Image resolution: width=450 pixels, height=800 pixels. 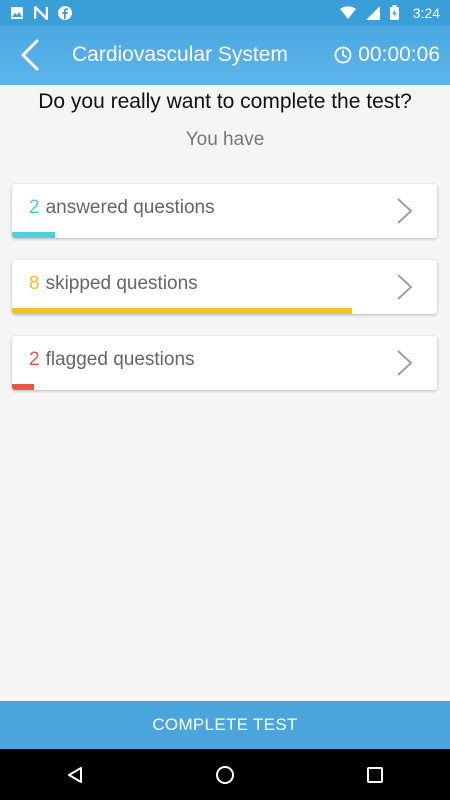 What do you see at coordinates (180, 54) in the screenshot?
I see `page-title: Cardiovascular System` at bounding box center [180, 54].